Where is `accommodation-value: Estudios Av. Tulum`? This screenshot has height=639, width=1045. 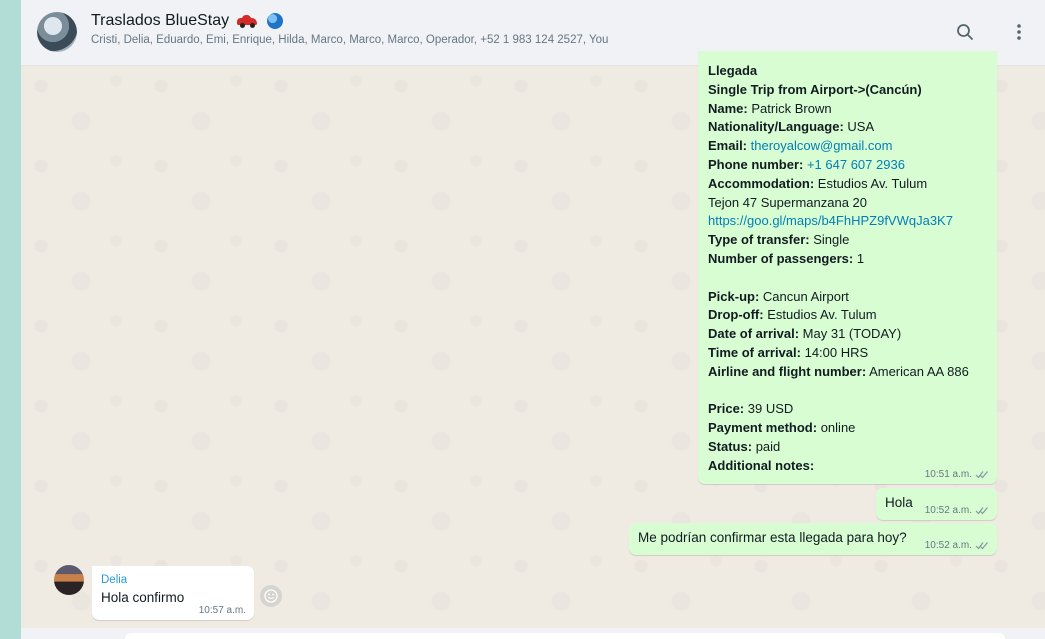
accommodation-value: Estudios Av. Tulum is located at coordinates (872, 183).